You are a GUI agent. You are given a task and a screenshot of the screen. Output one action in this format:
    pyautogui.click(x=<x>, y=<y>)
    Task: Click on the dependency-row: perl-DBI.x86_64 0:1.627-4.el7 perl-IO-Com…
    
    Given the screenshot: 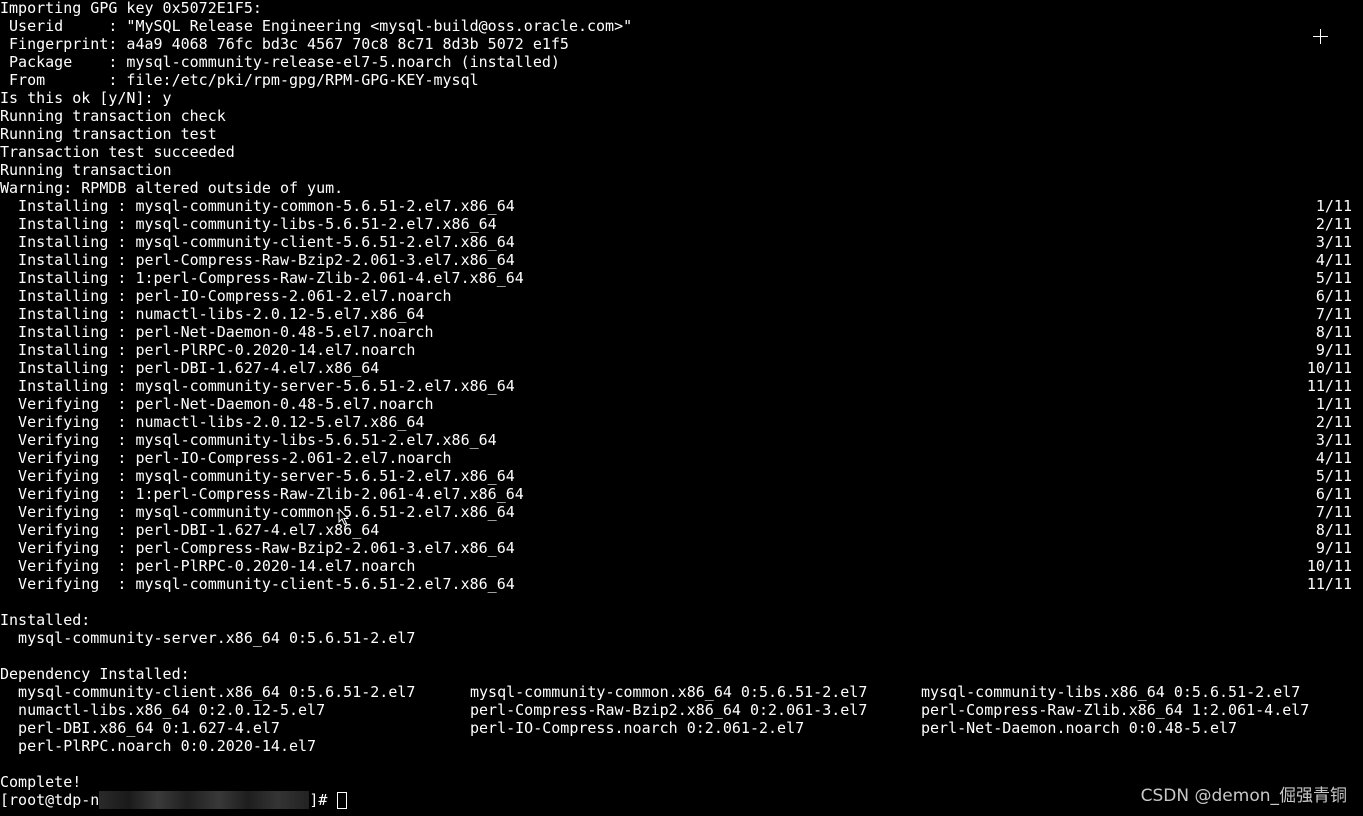 What is the action you would take?
    pyautogui.click(x=681, y=728)
    